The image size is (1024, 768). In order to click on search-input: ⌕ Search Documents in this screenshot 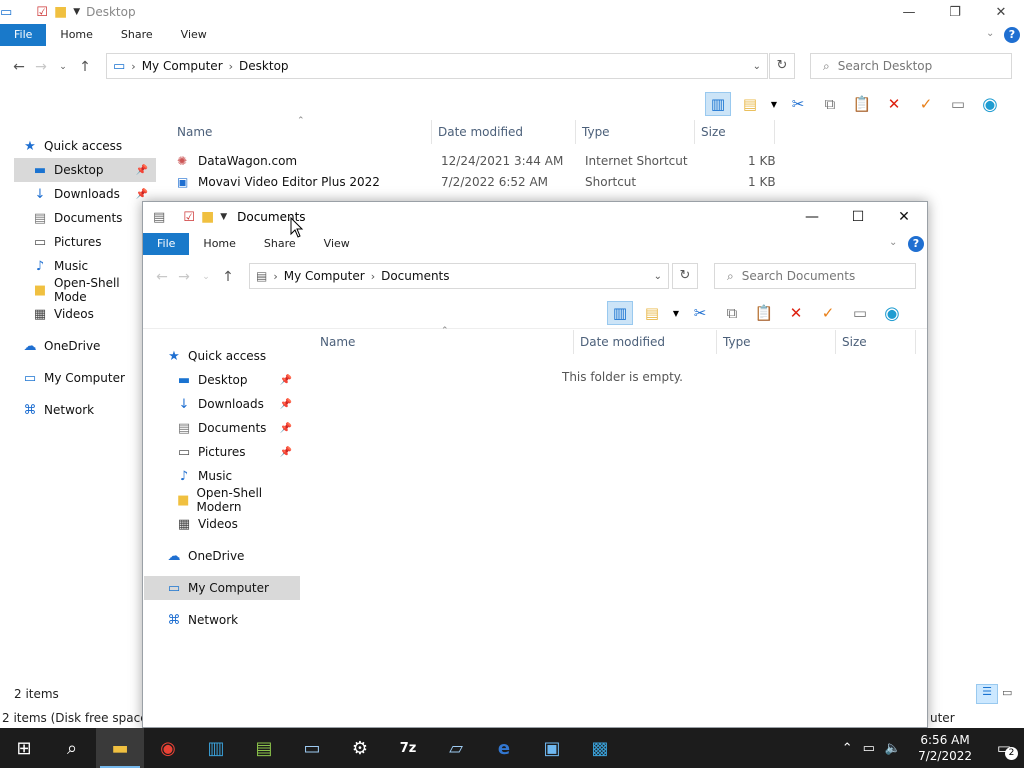, I will do `click(815, 276)`.